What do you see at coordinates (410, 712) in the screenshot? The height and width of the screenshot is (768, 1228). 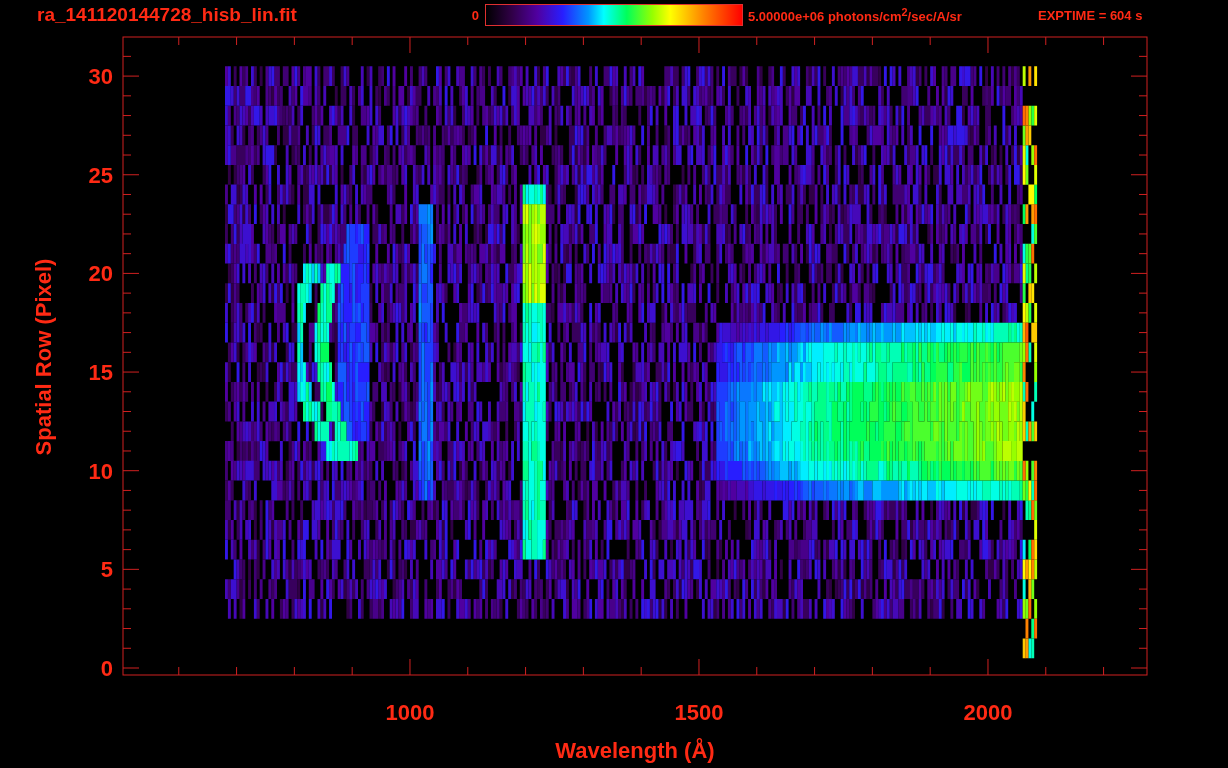 I see `x-tick-label: 1000` at bounding box center [410, 712].